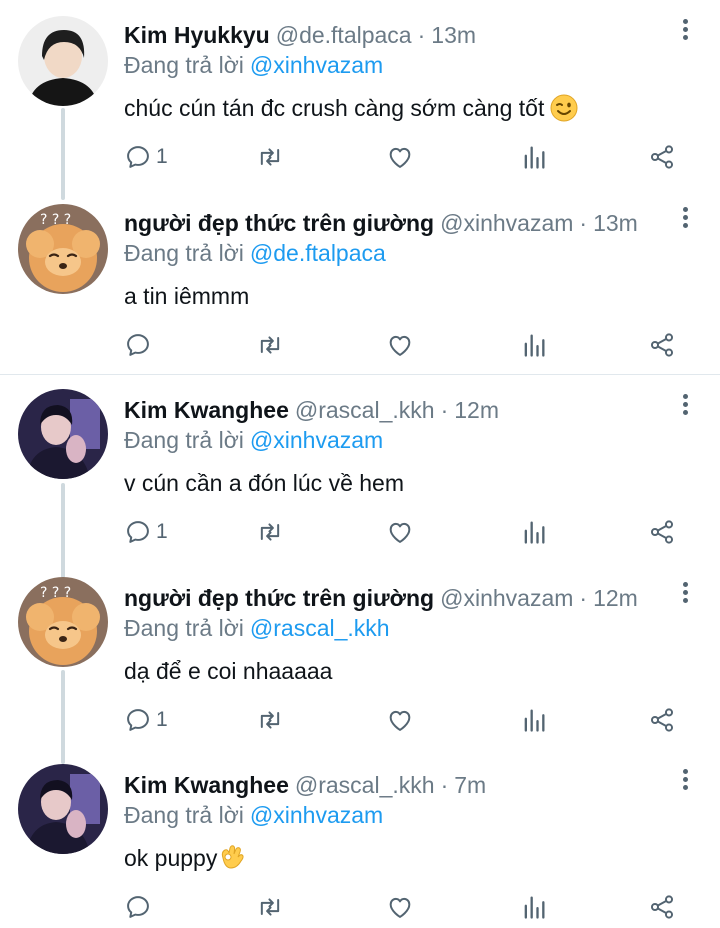 Image resolution: width=720 pixels, height=928 pixels. What do you see at coordinates (187, 296) in the screenshot?
I see `tweet-text-content: a tin iêmmm` at bounding box center [187, 296].